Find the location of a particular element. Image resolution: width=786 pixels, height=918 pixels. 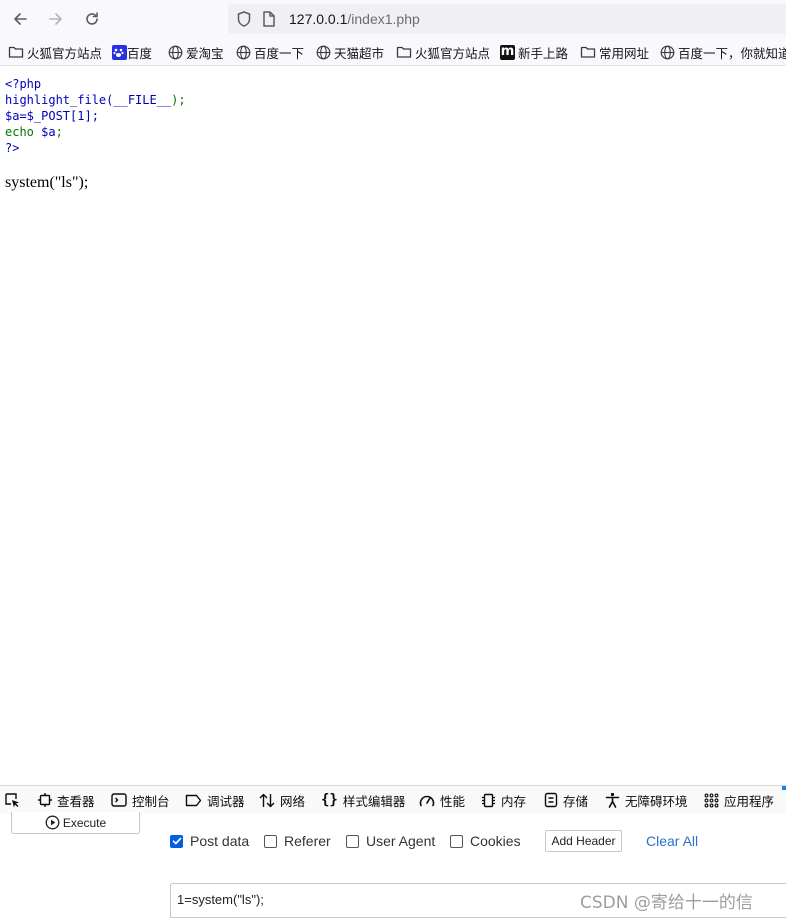

back-button is located at coordinates (20, 19).